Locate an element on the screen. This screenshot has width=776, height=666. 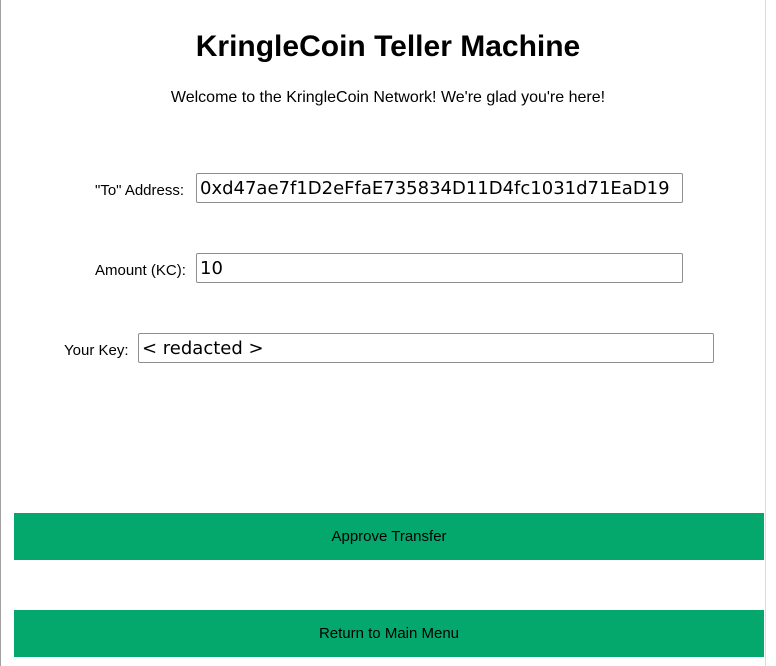
key-input is located at coordinates (426, 348).